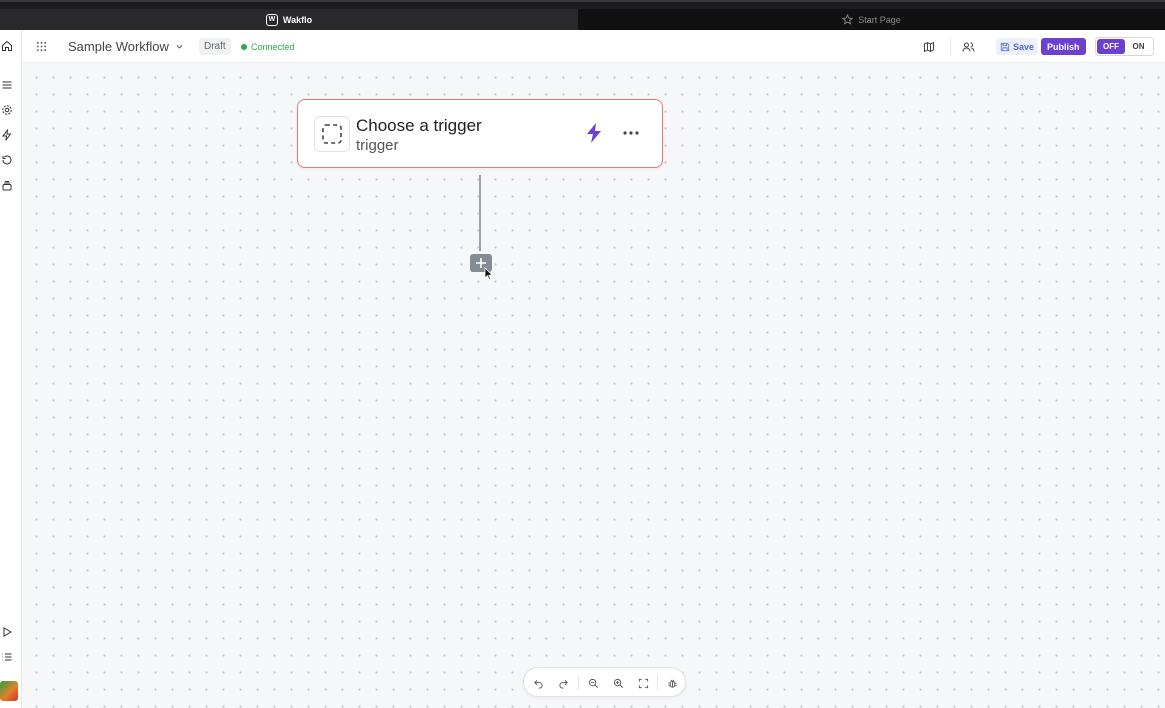 Image resolution: width=1165 pixels, height=708 pixels. What do you see at coordinates (1005, 46) in the screenshot?
I see `floppy-disk-icon` at bounding box center [1005, 46].